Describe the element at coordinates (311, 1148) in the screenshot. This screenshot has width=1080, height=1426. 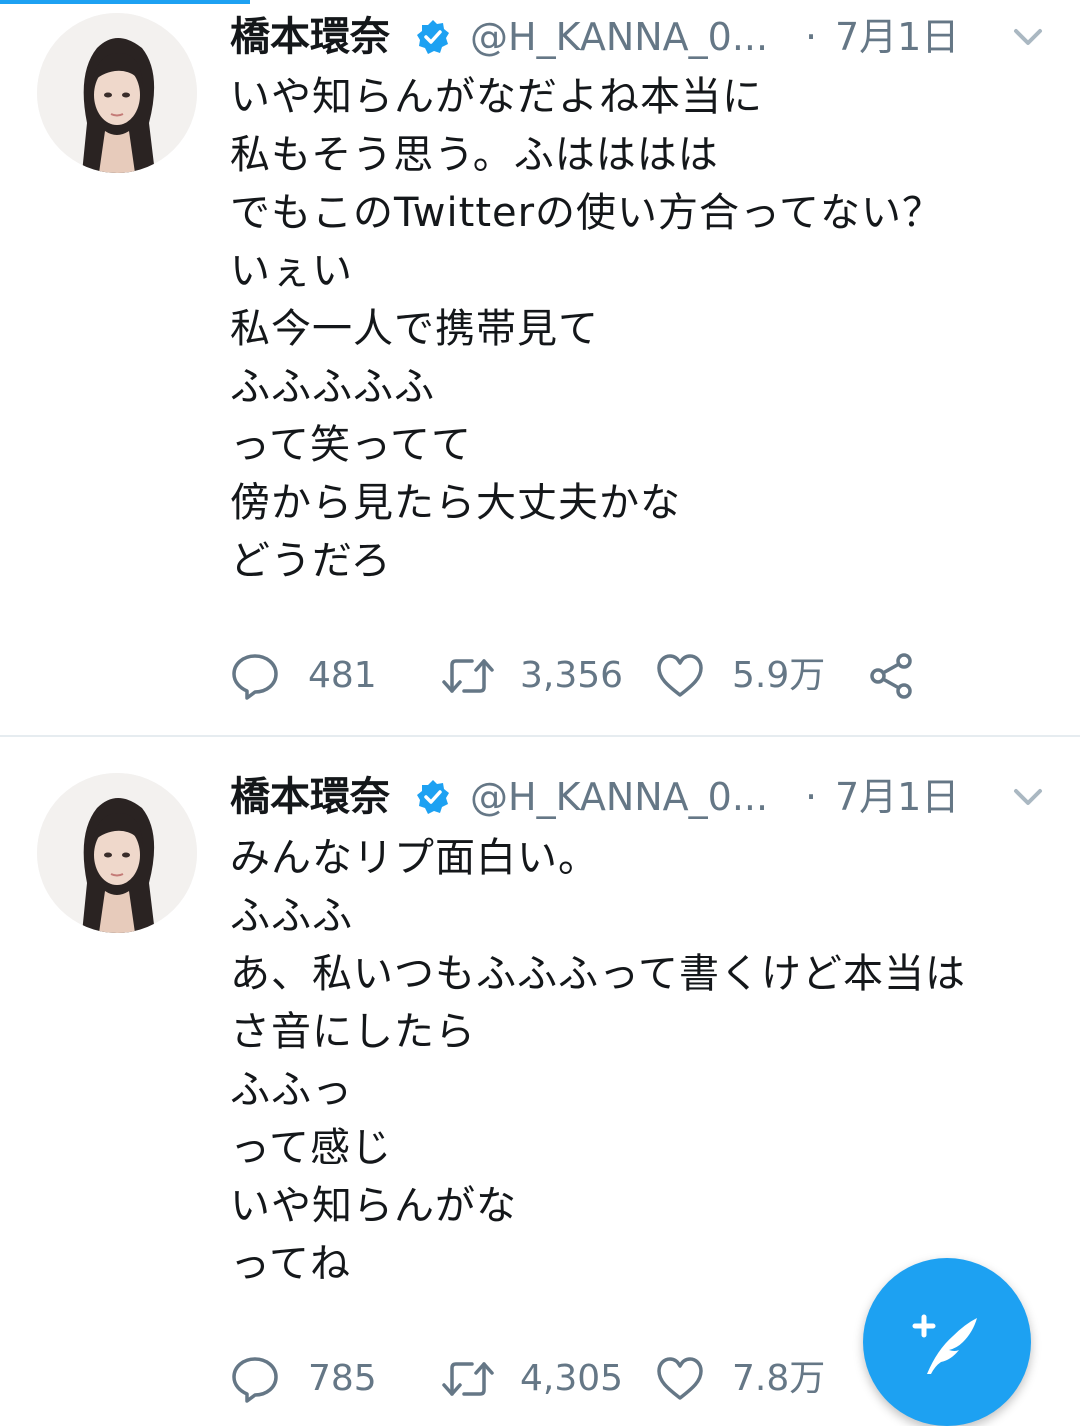
I see `tweet-text-line: って感じ` at that location.